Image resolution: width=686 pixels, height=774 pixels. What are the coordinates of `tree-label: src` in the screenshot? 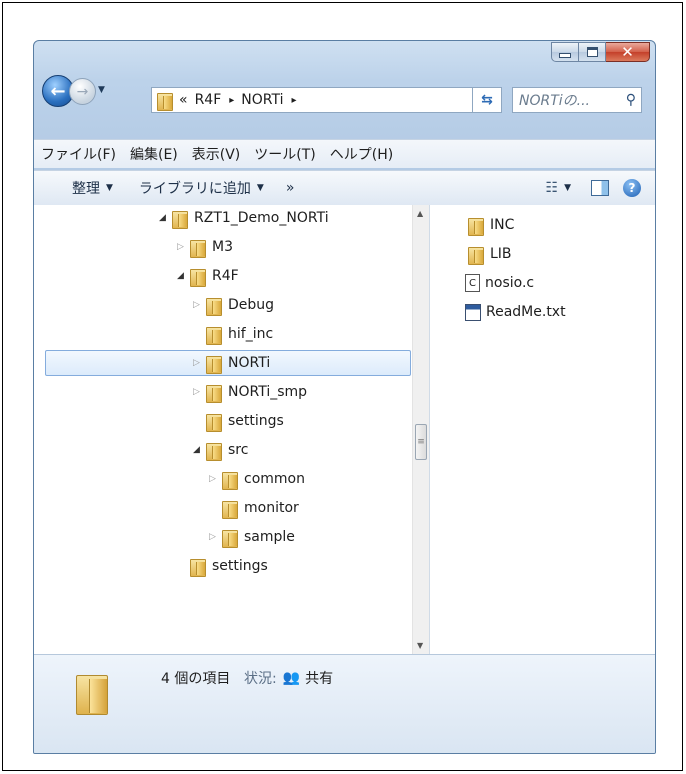 It's located at (238, 450).